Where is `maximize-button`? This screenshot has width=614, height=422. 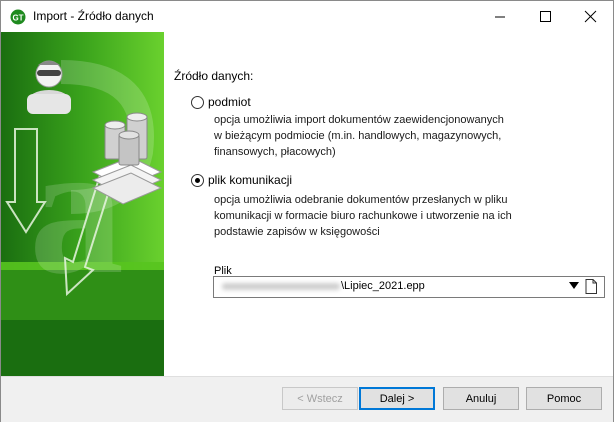
maximize-button is located at coordinates (546, 16).